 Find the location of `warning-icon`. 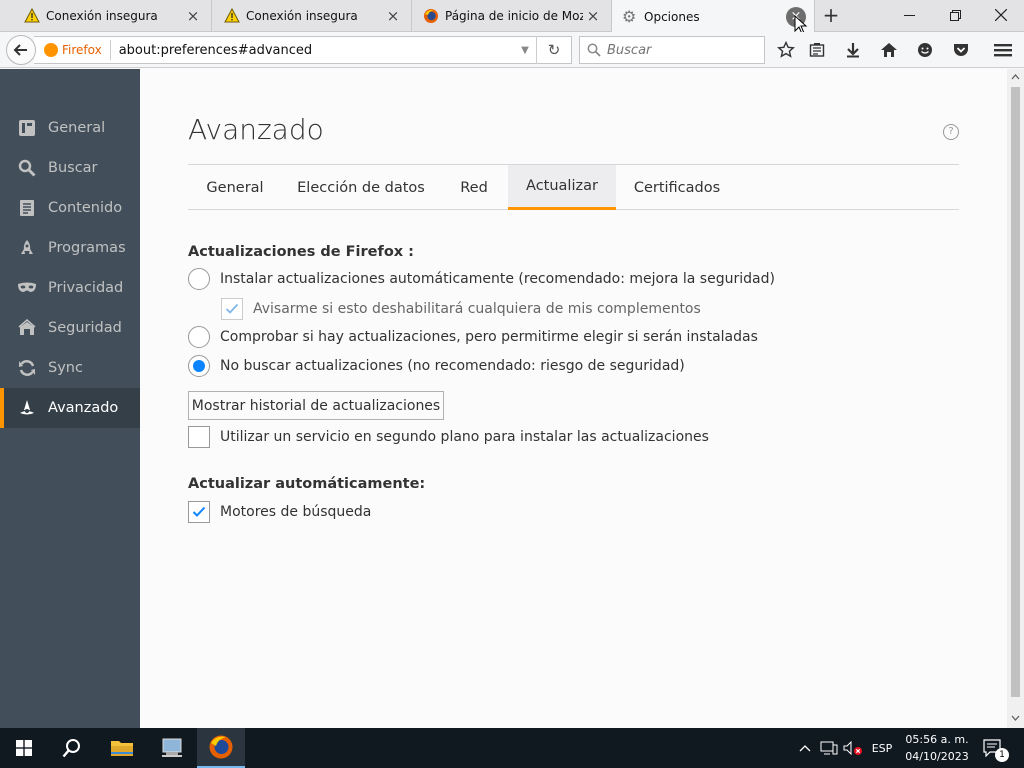

warning-icon is located at coordinates (232, 15).